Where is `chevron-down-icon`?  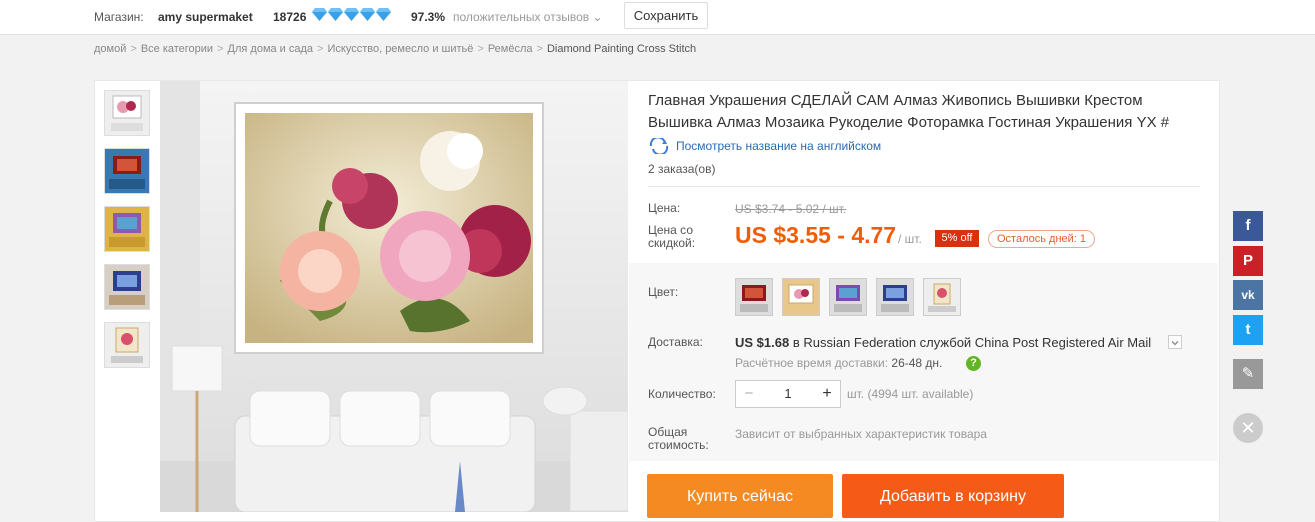 chevron-down-icon is located at coordinates (1175, 343).